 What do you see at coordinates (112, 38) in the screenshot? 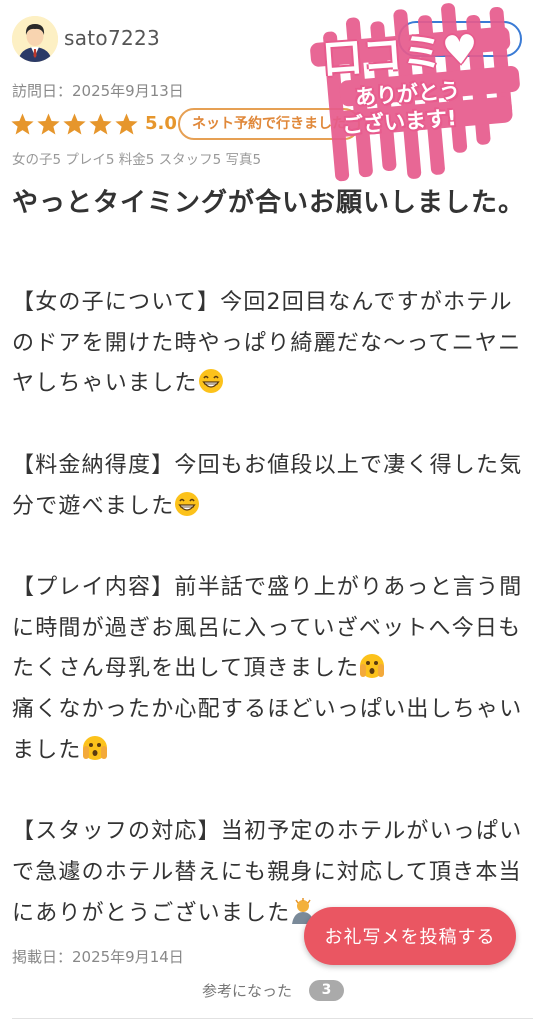
I see `reviewer-username: sato7223` at bounding box center [112, 38].